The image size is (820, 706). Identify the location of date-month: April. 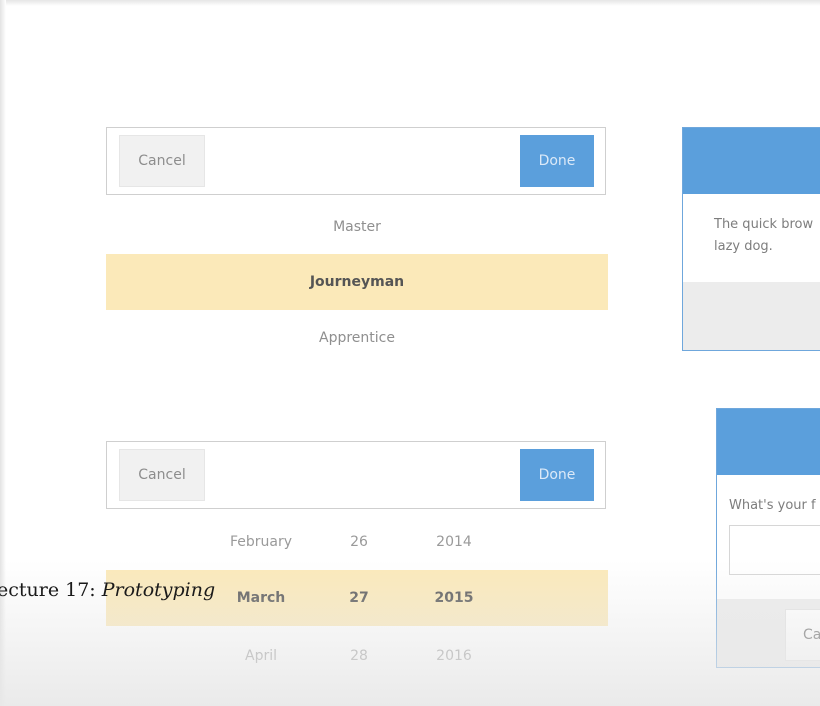
(261, 656).